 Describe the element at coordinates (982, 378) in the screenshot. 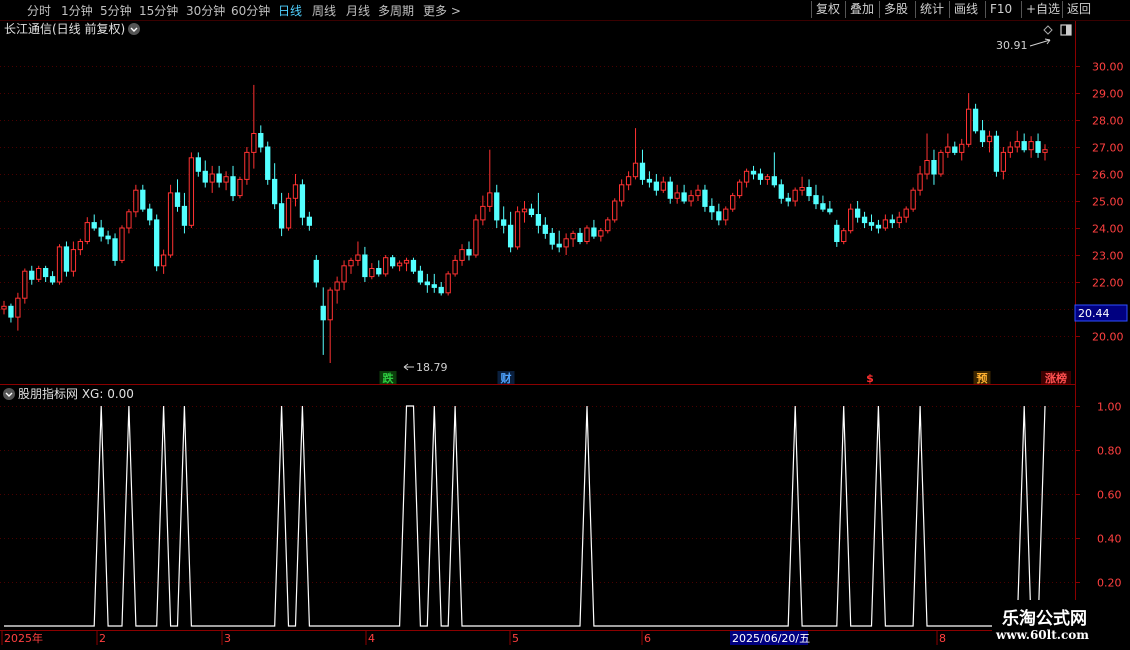

I see `event-marker-4: 预` at that location.